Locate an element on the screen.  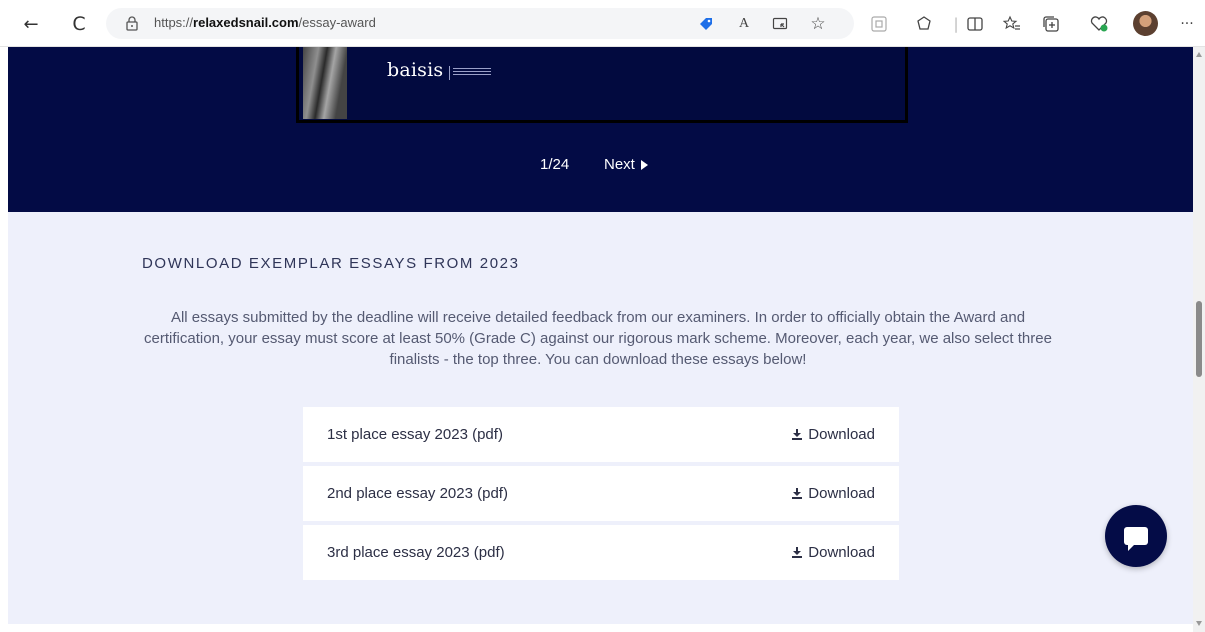
slide-brand-tagline is located at coordinates (473, 73).